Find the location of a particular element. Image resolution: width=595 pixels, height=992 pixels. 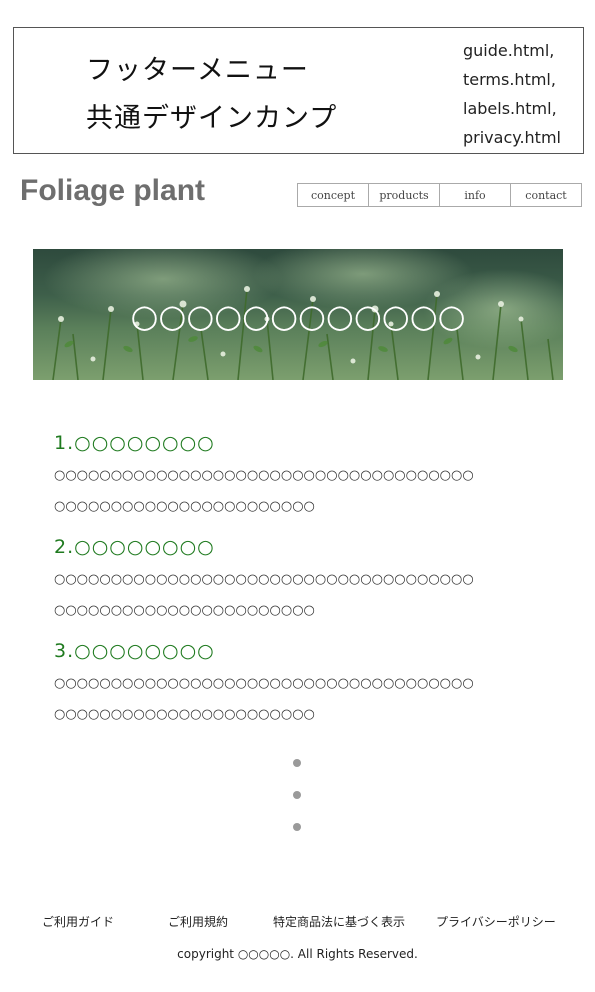

footer-link-guide: ご利用ガイド is located at coordinates (78, 921).